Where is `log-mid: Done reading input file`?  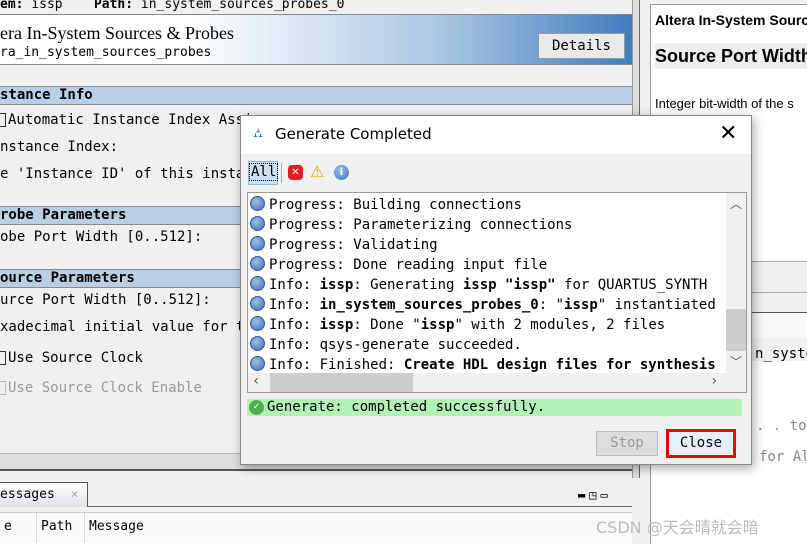
log-mid: Done reading input file is located at coordinates (450, 265).